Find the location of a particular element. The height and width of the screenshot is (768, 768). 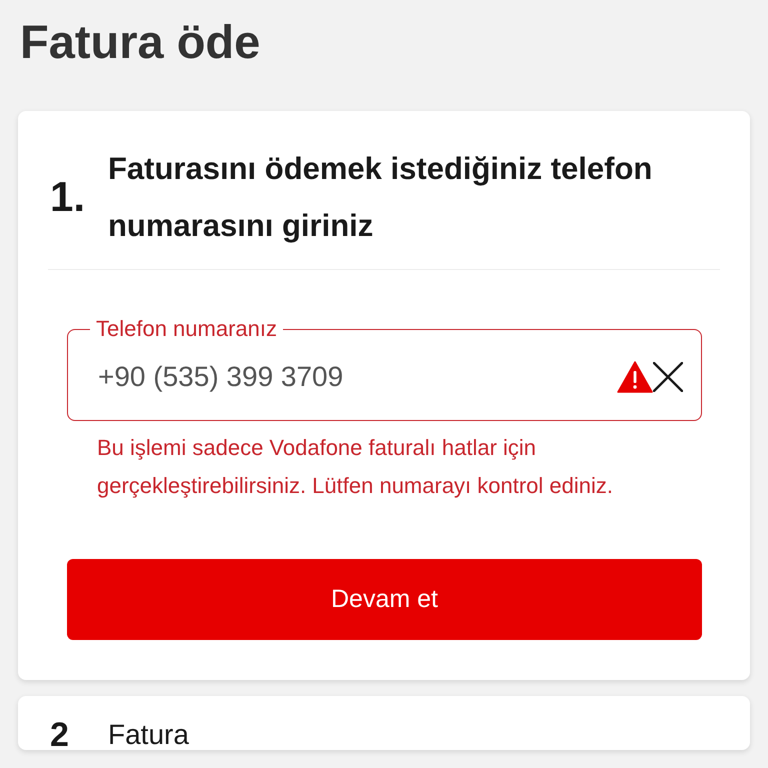

step-title: Faturasını ödemek istediğiniz telefon numarasını giriniz is located at coordinates (381, 197).